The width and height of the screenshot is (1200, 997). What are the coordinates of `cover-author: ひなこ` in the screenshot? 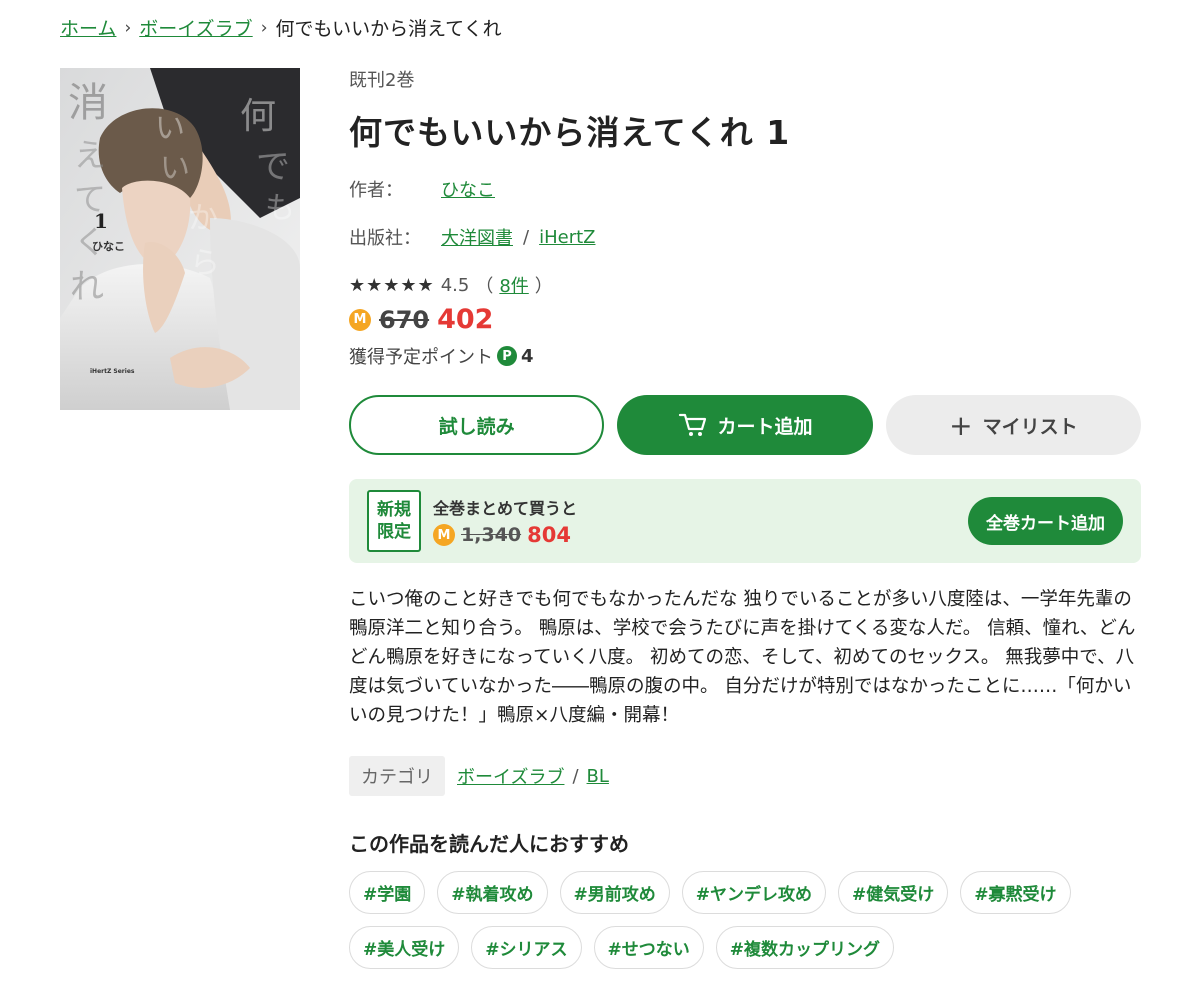 It's located at (108, 246).